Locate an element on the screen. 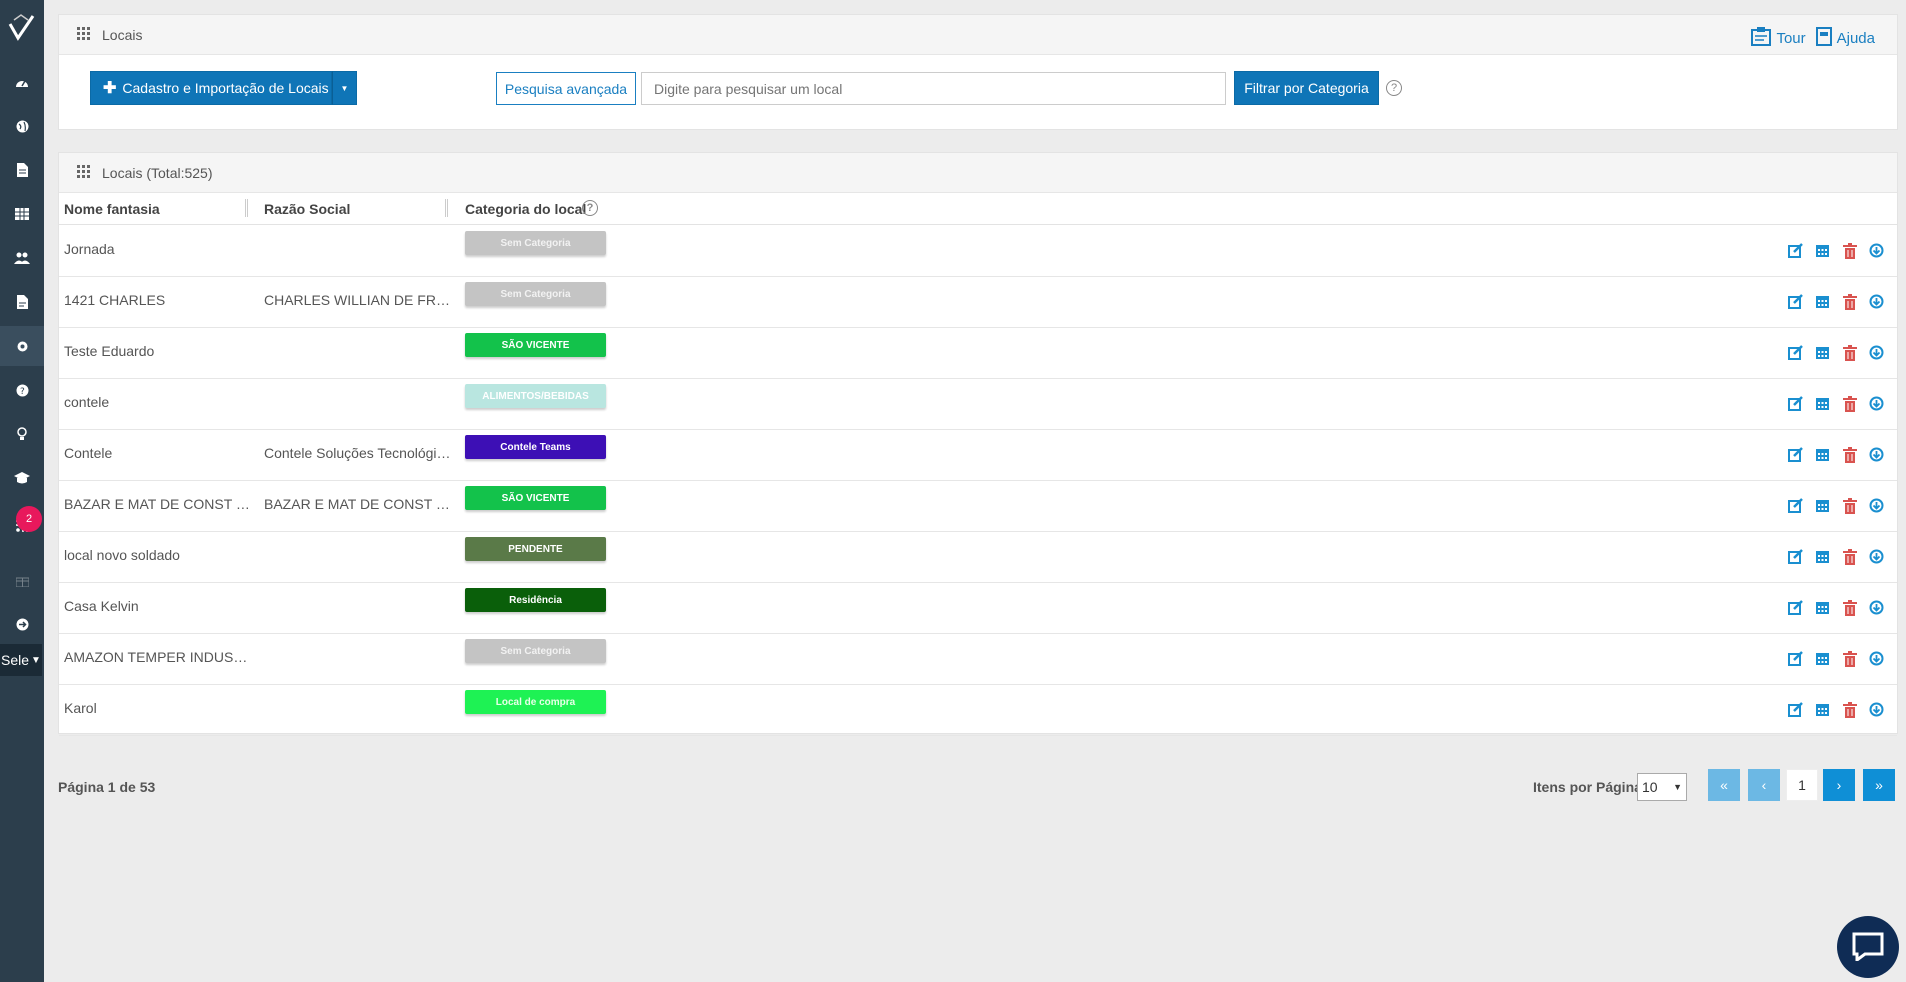 The height and width of the screenshot is (982, 1906). table-row: Casa Kelvin Residência is located at coordinates (978, 608).